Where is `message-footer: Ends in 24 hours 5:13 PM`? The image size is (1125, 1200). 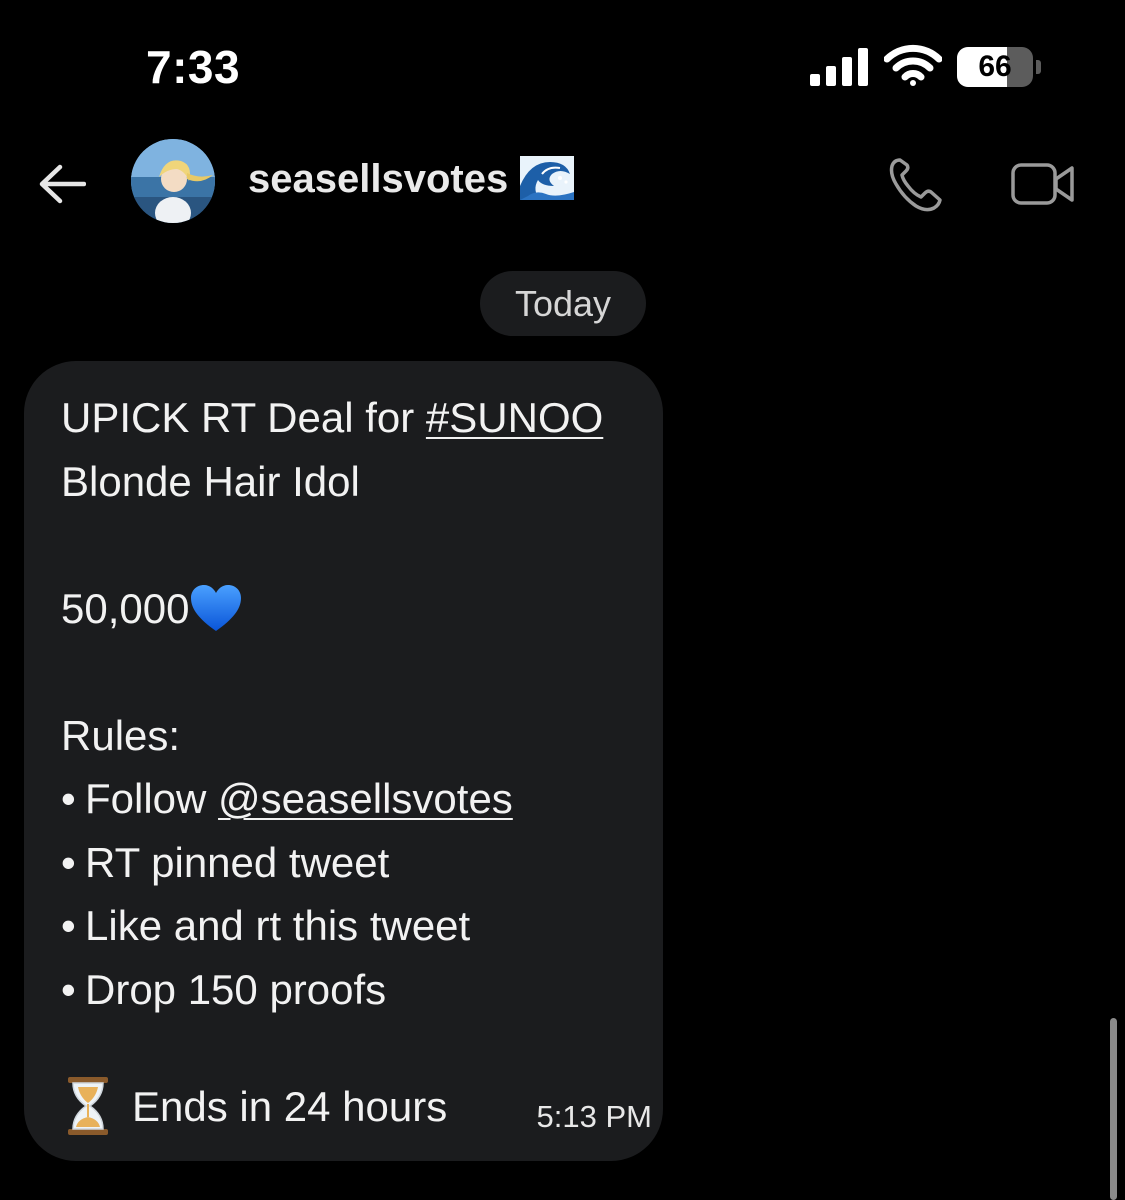 message-footer: Ends in 24 hours 5:13 PM is located at coordinates (361, 1109).